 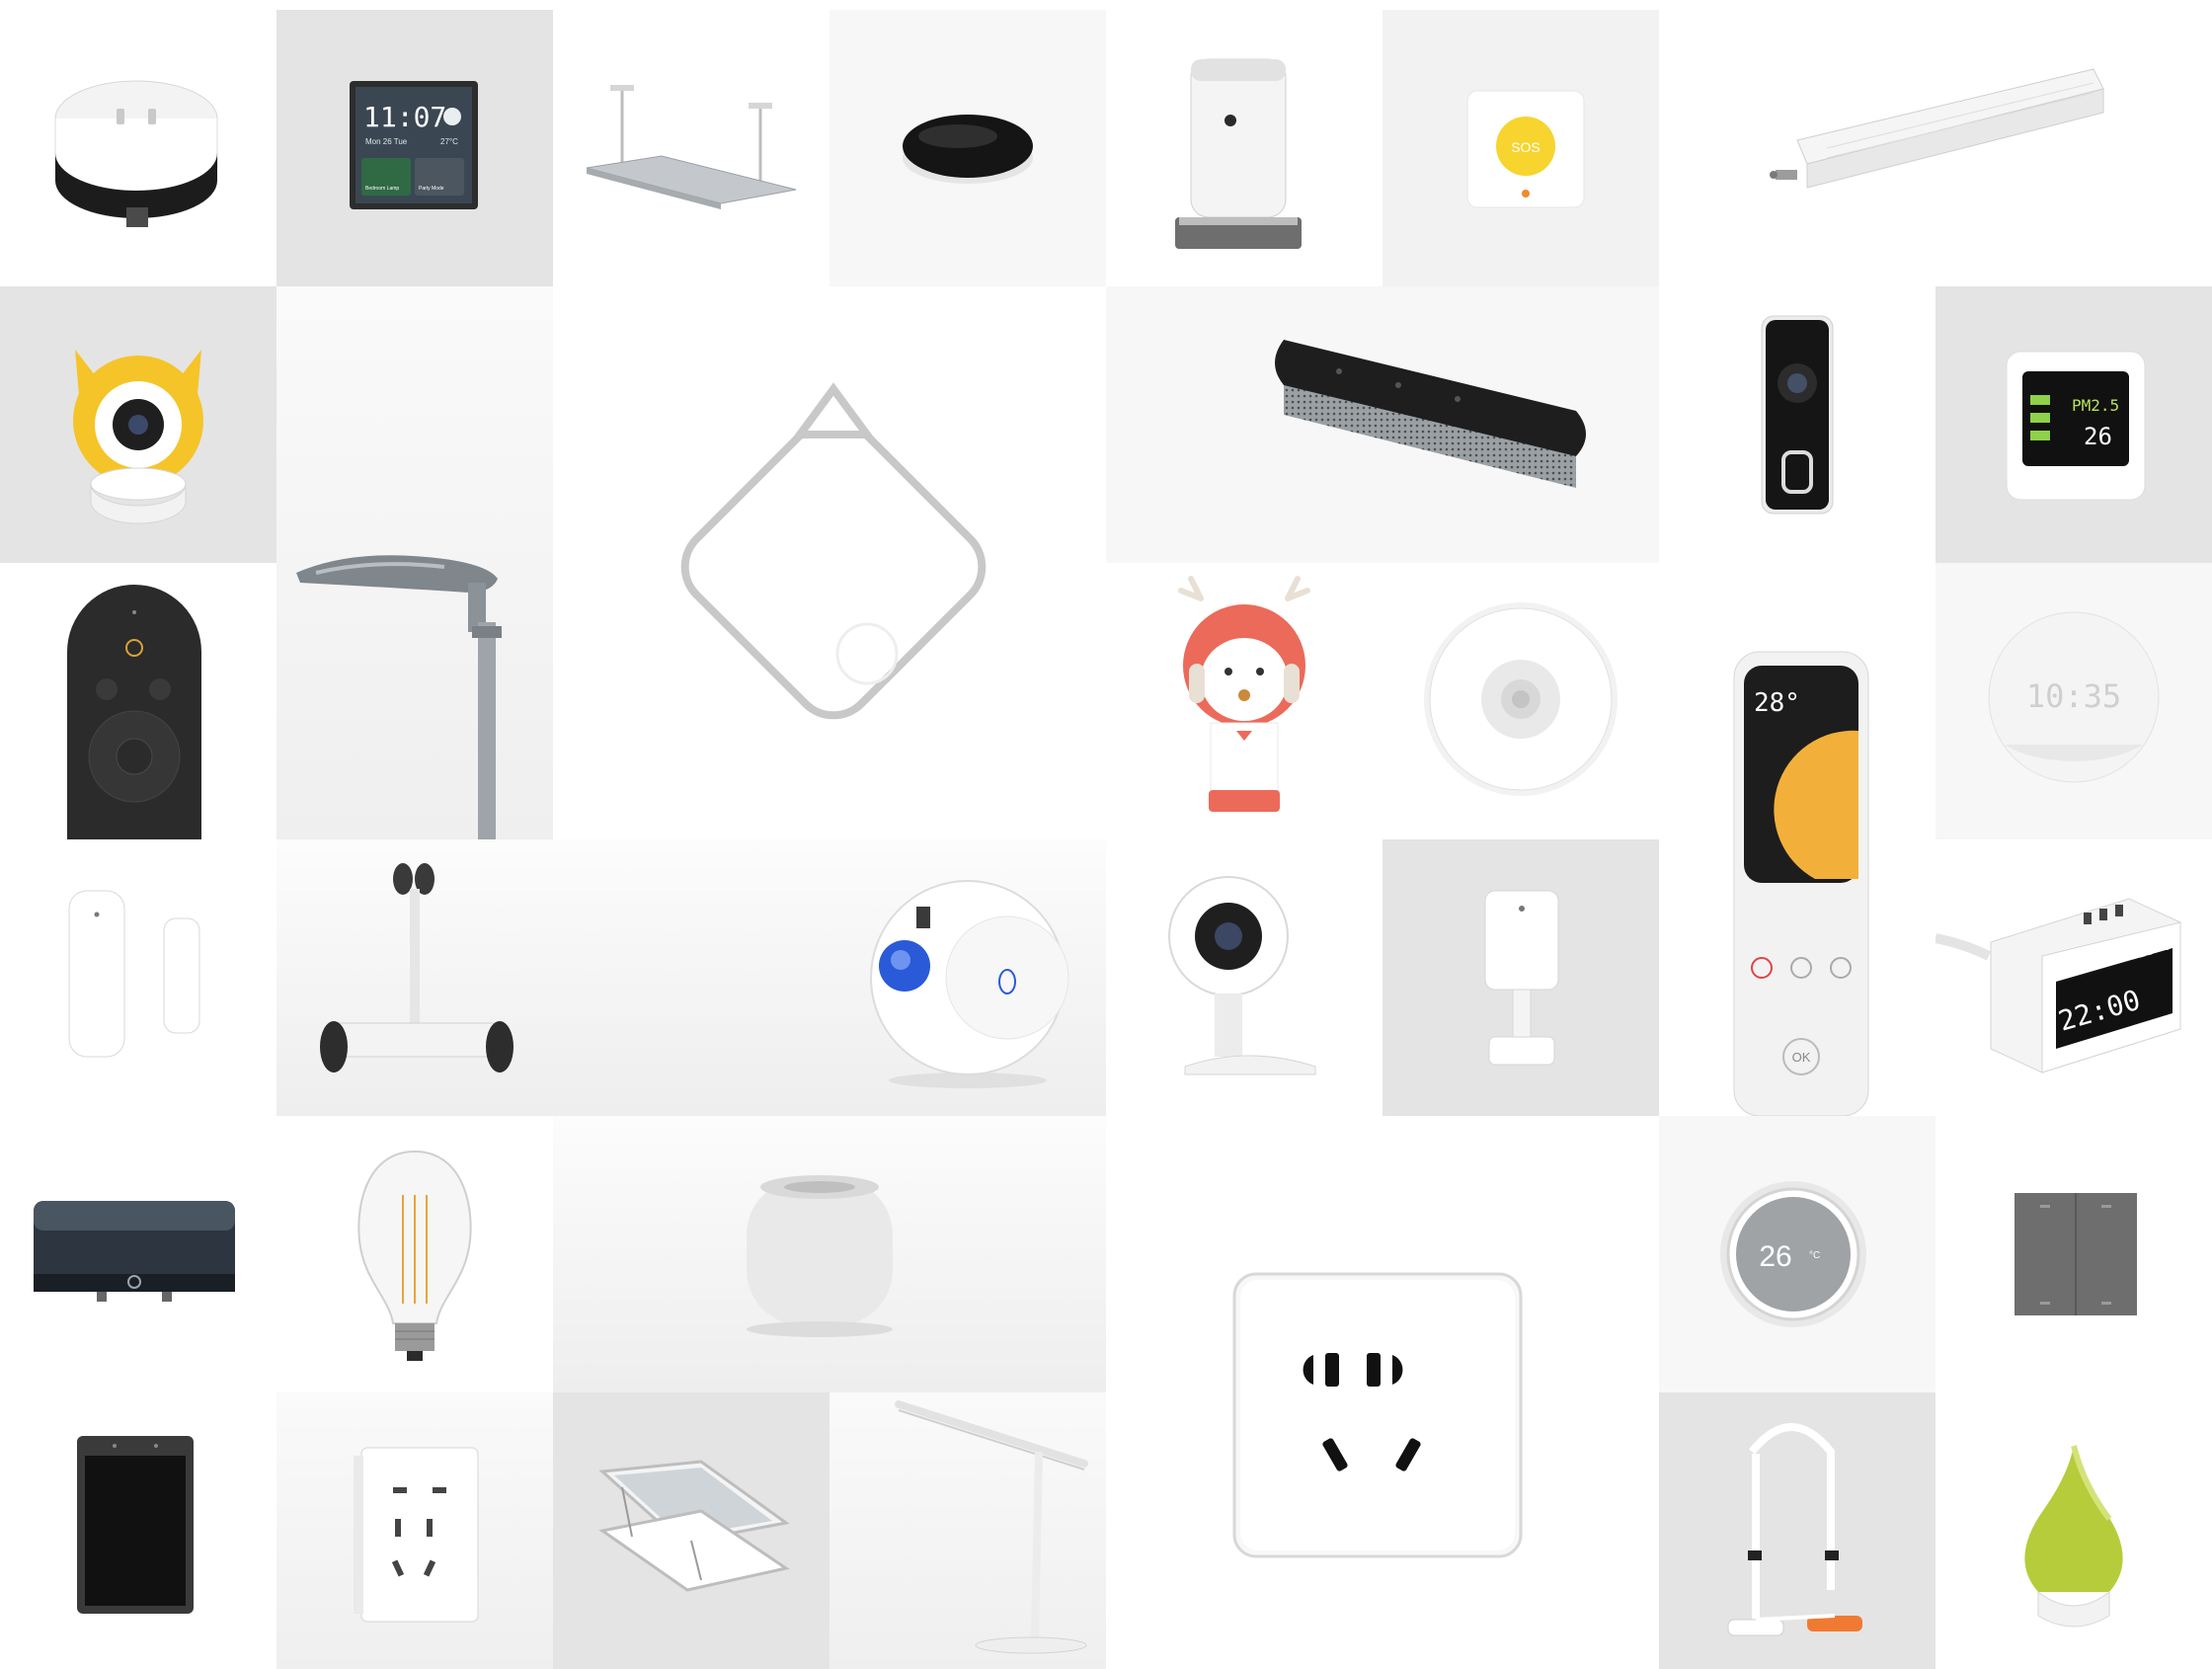 I want to click on water-heater-image, so click(x=134, y=1251).